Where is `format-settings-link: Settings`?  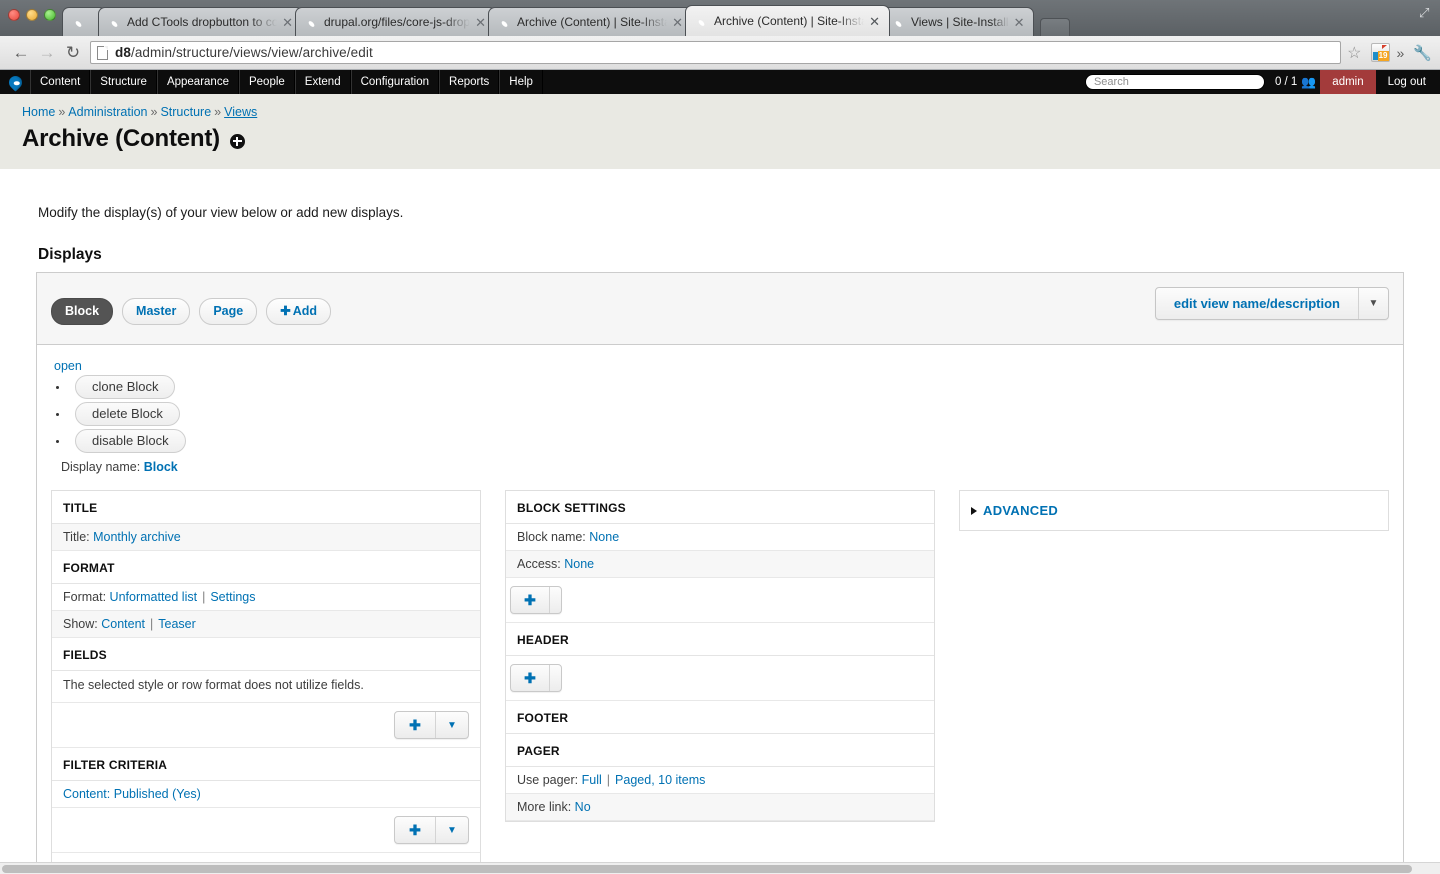 format-settings-link: Settings is located at coordinates (232, 597).